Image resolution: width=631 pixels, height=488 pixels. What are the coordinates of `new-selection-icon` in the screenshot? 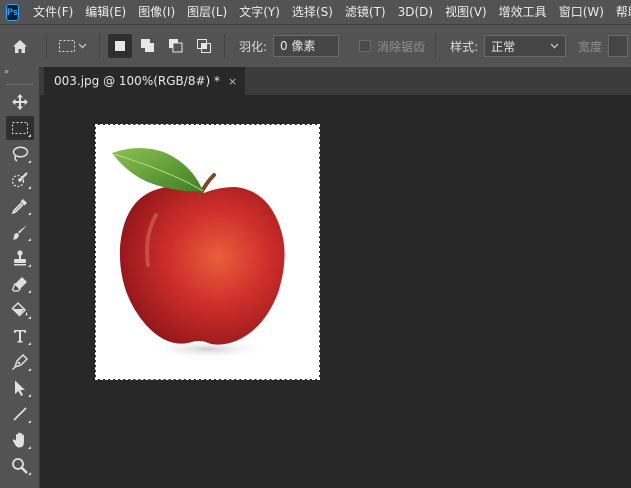 It's located at (120, 46).